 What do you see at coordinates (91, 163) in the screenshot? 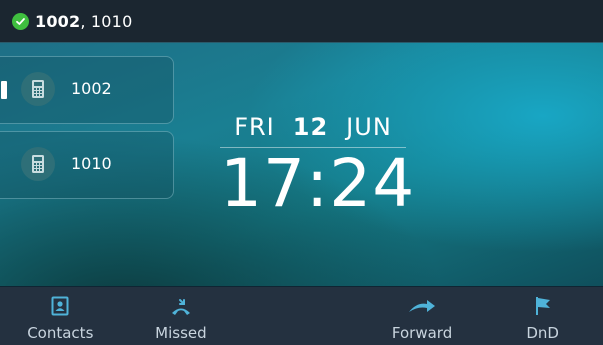
I see `line-label: 1010` at bounding box center [91, 163].